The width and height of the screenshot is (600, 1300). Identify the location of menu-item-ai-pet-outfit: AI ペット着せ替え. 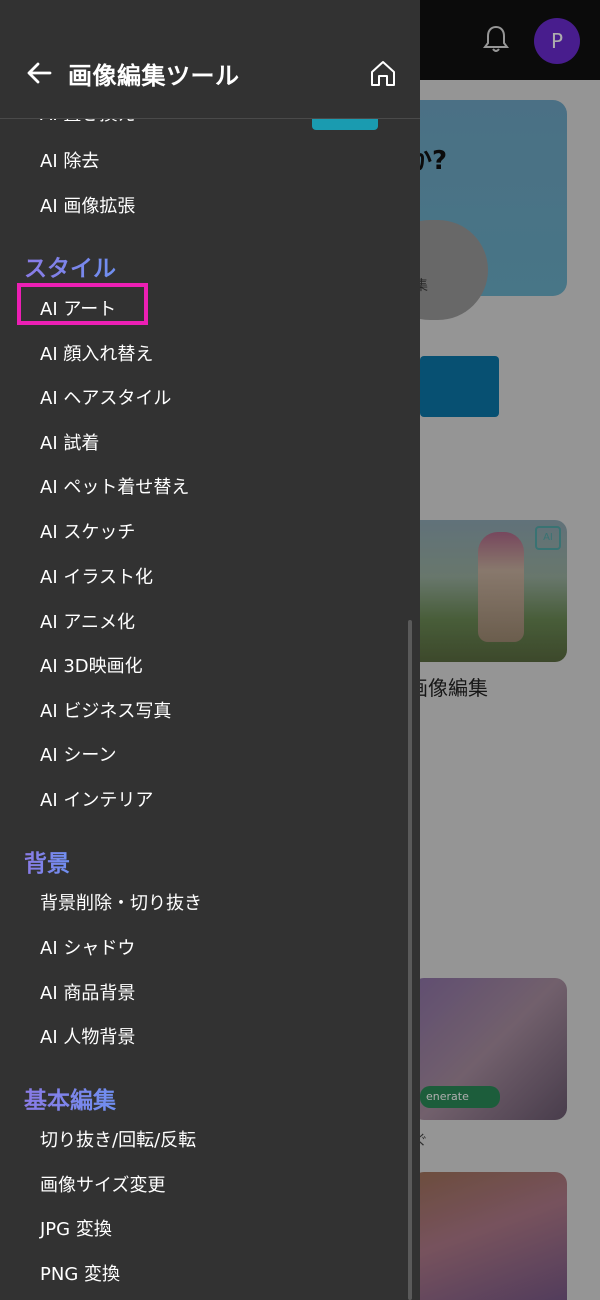
(114, 486).